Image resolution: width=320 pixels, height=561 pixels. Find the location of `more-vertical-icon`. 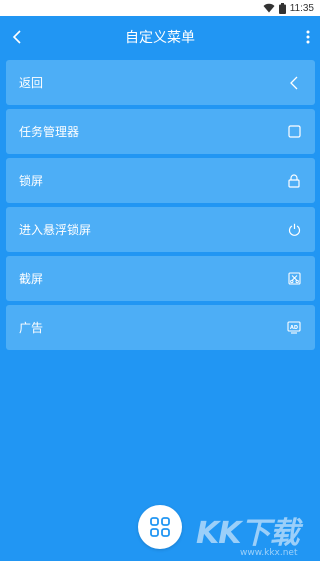

more-vertical-icon is located at coordinates (308, 37).